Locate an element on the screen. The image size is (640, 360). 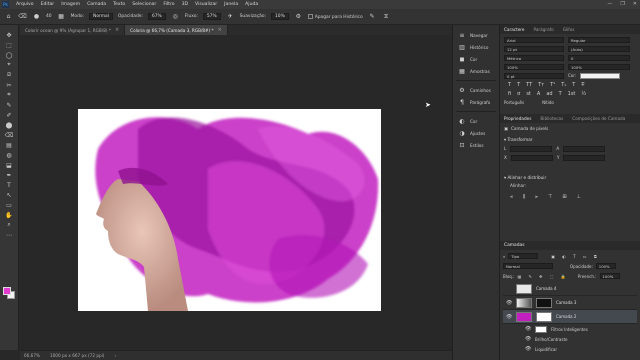
pressure-size-icon: ✎ is located at coordinates (372, 16).